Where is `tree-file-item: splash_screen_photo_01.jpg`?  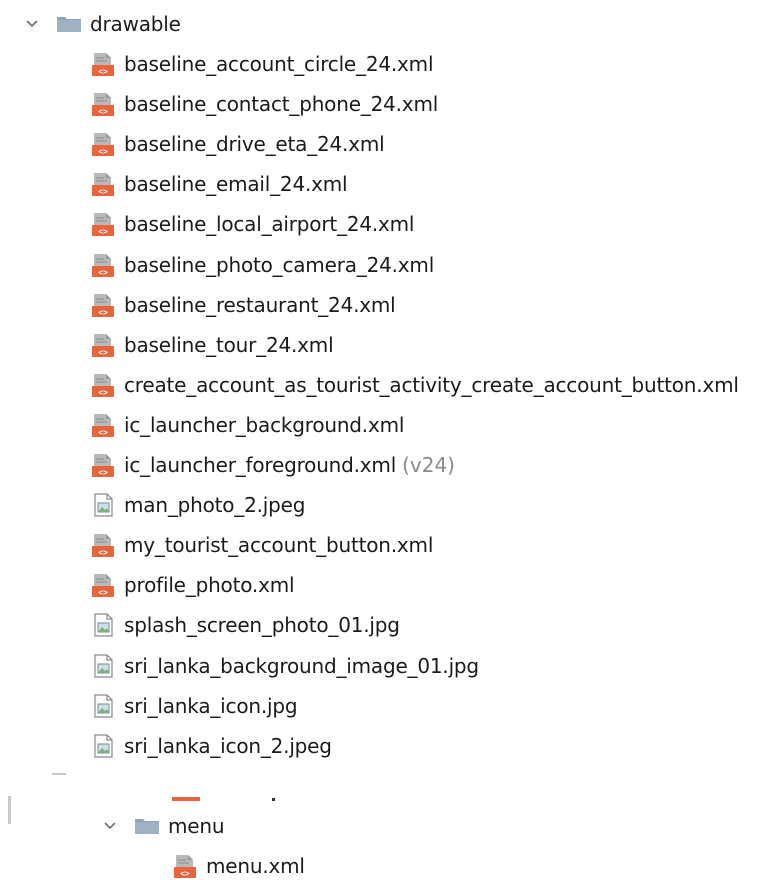
tree-file-item: splash_screen_photo_01.jpg is located at coordinates (245, 625).